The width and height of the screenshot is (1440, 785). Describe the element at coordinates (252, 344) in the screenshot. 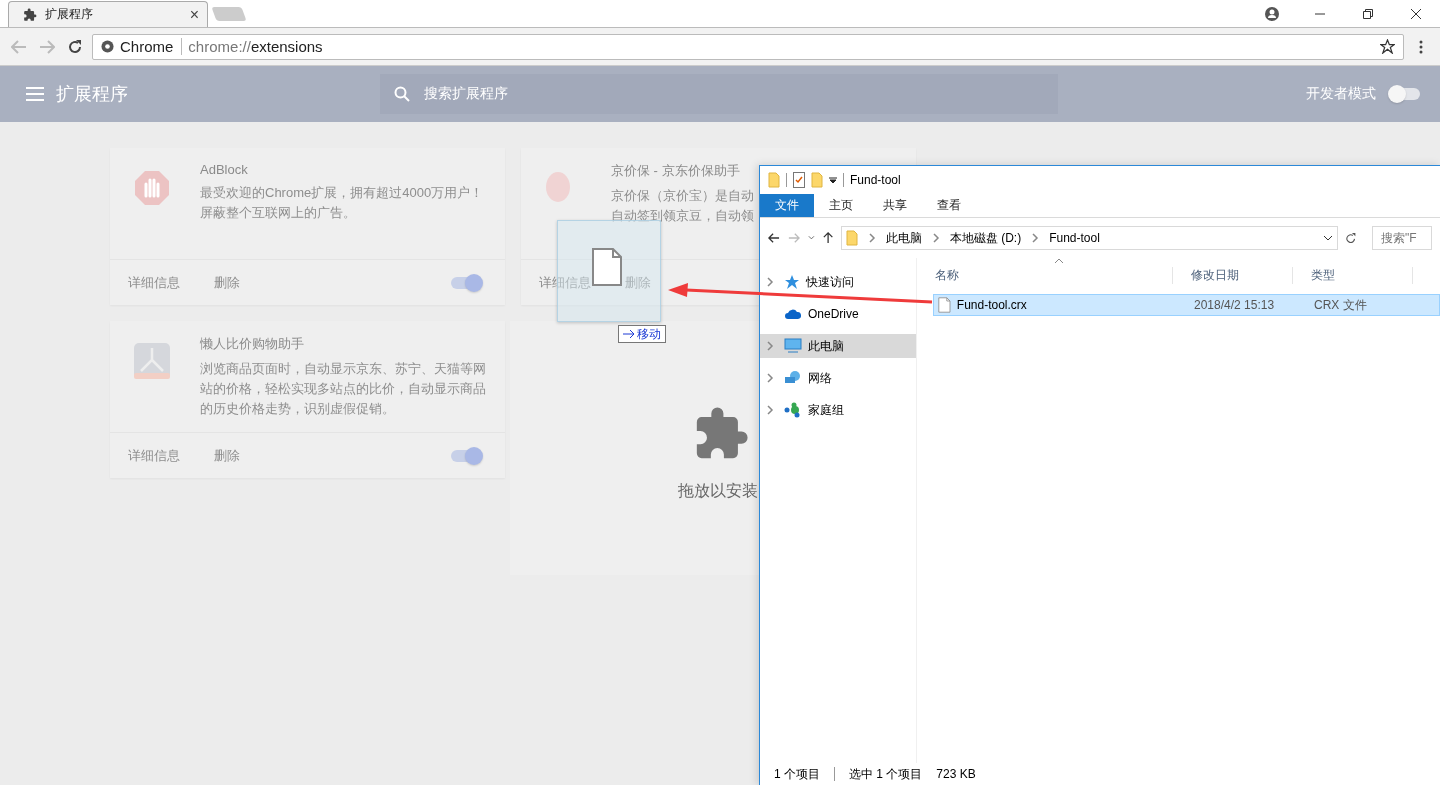

I see `extension-name: 懒人比价购物助手` at that location.